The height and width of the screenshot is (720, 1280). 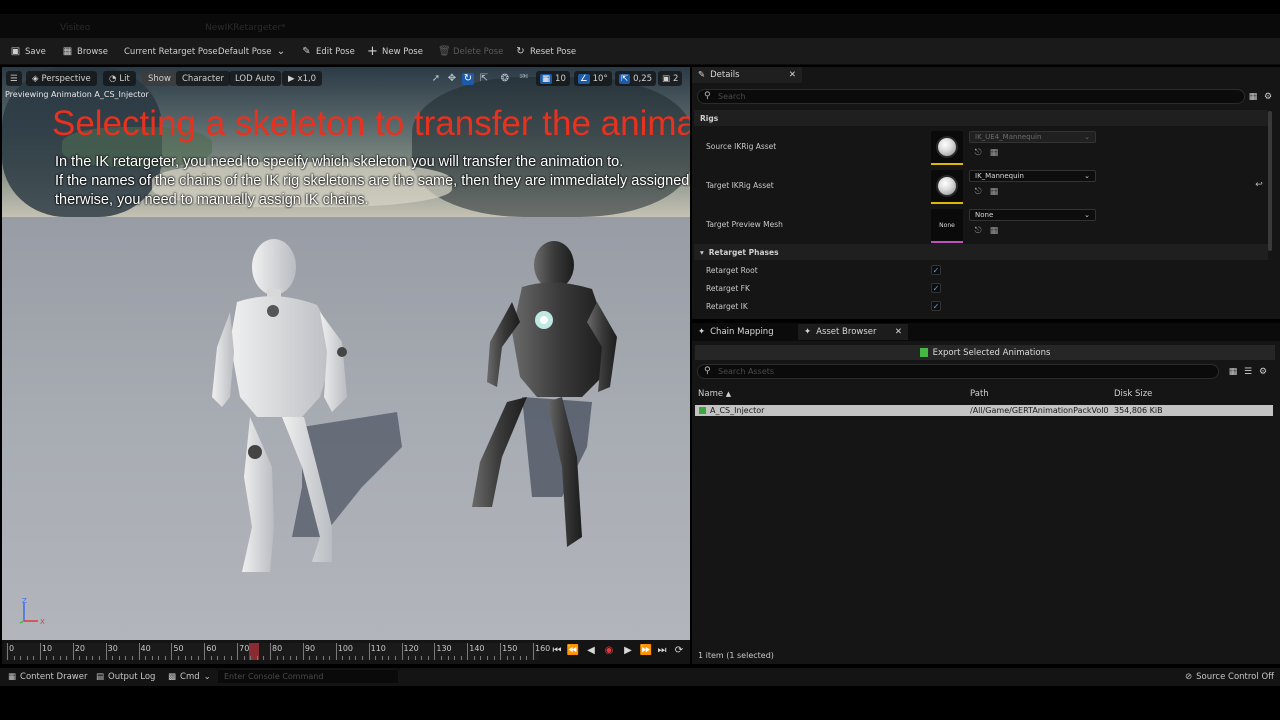 I want to click on section-phases-label: Retarget Phases, so click(x=743, y=252).